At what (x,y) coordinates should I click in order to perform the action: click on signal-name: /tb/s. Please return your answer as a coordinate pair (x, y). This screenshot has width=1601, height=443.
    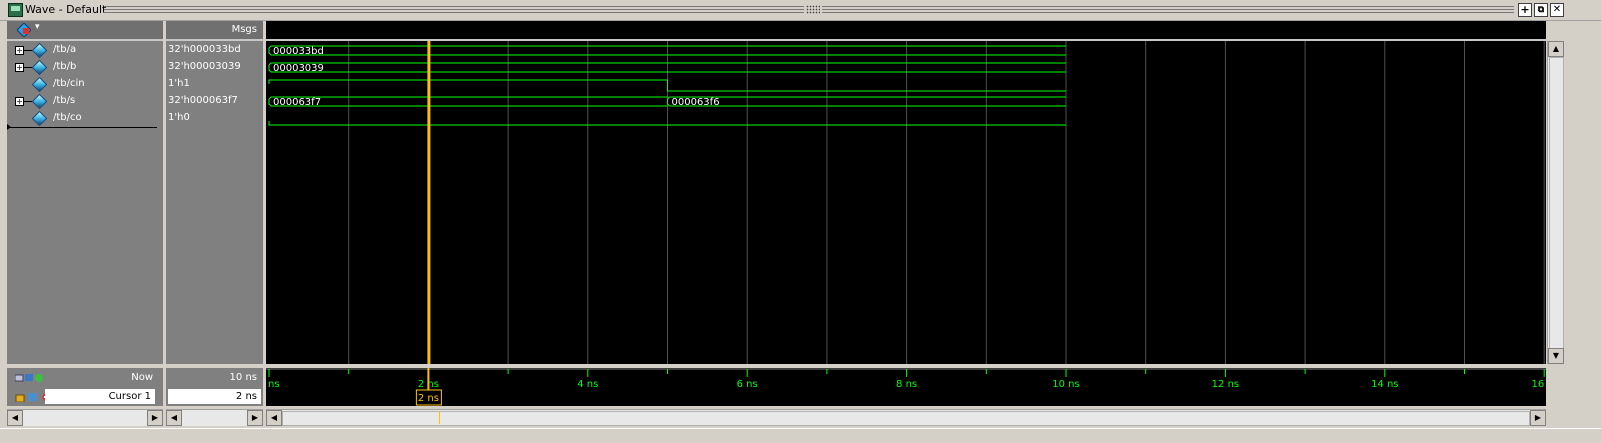
    Looking at the image, I should click on (64, 100).